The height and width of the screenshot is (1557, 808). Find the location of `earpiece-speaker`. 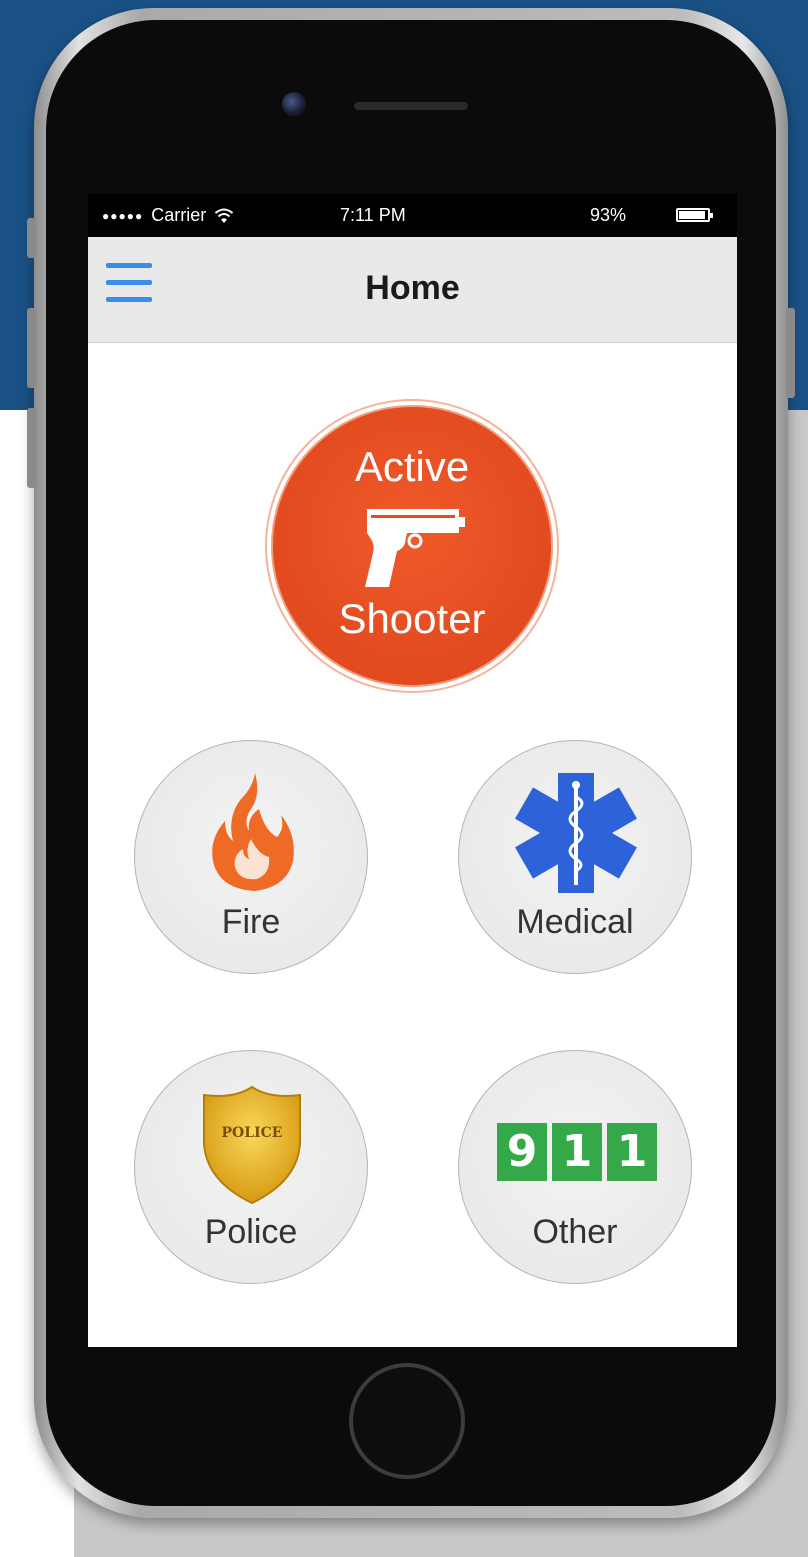

earpiece-speaker is located at coordinates (411, 106).